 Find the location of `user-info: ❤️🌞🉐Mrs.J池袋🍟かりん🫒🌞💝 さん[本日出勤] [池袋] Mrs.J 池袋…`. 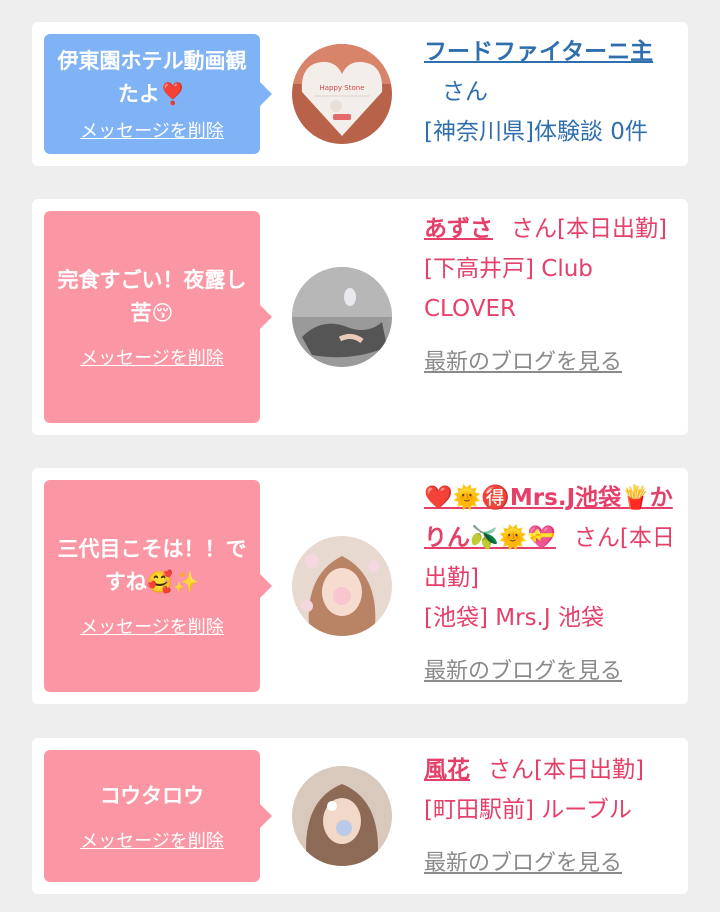

user-info: ❤️🌞🉐Mrs.J池袋🍟かりん🫒🌞💝 さん[本日出勤] [池袋] Mrs.J 池袋… is located at coordinates (552, 585).